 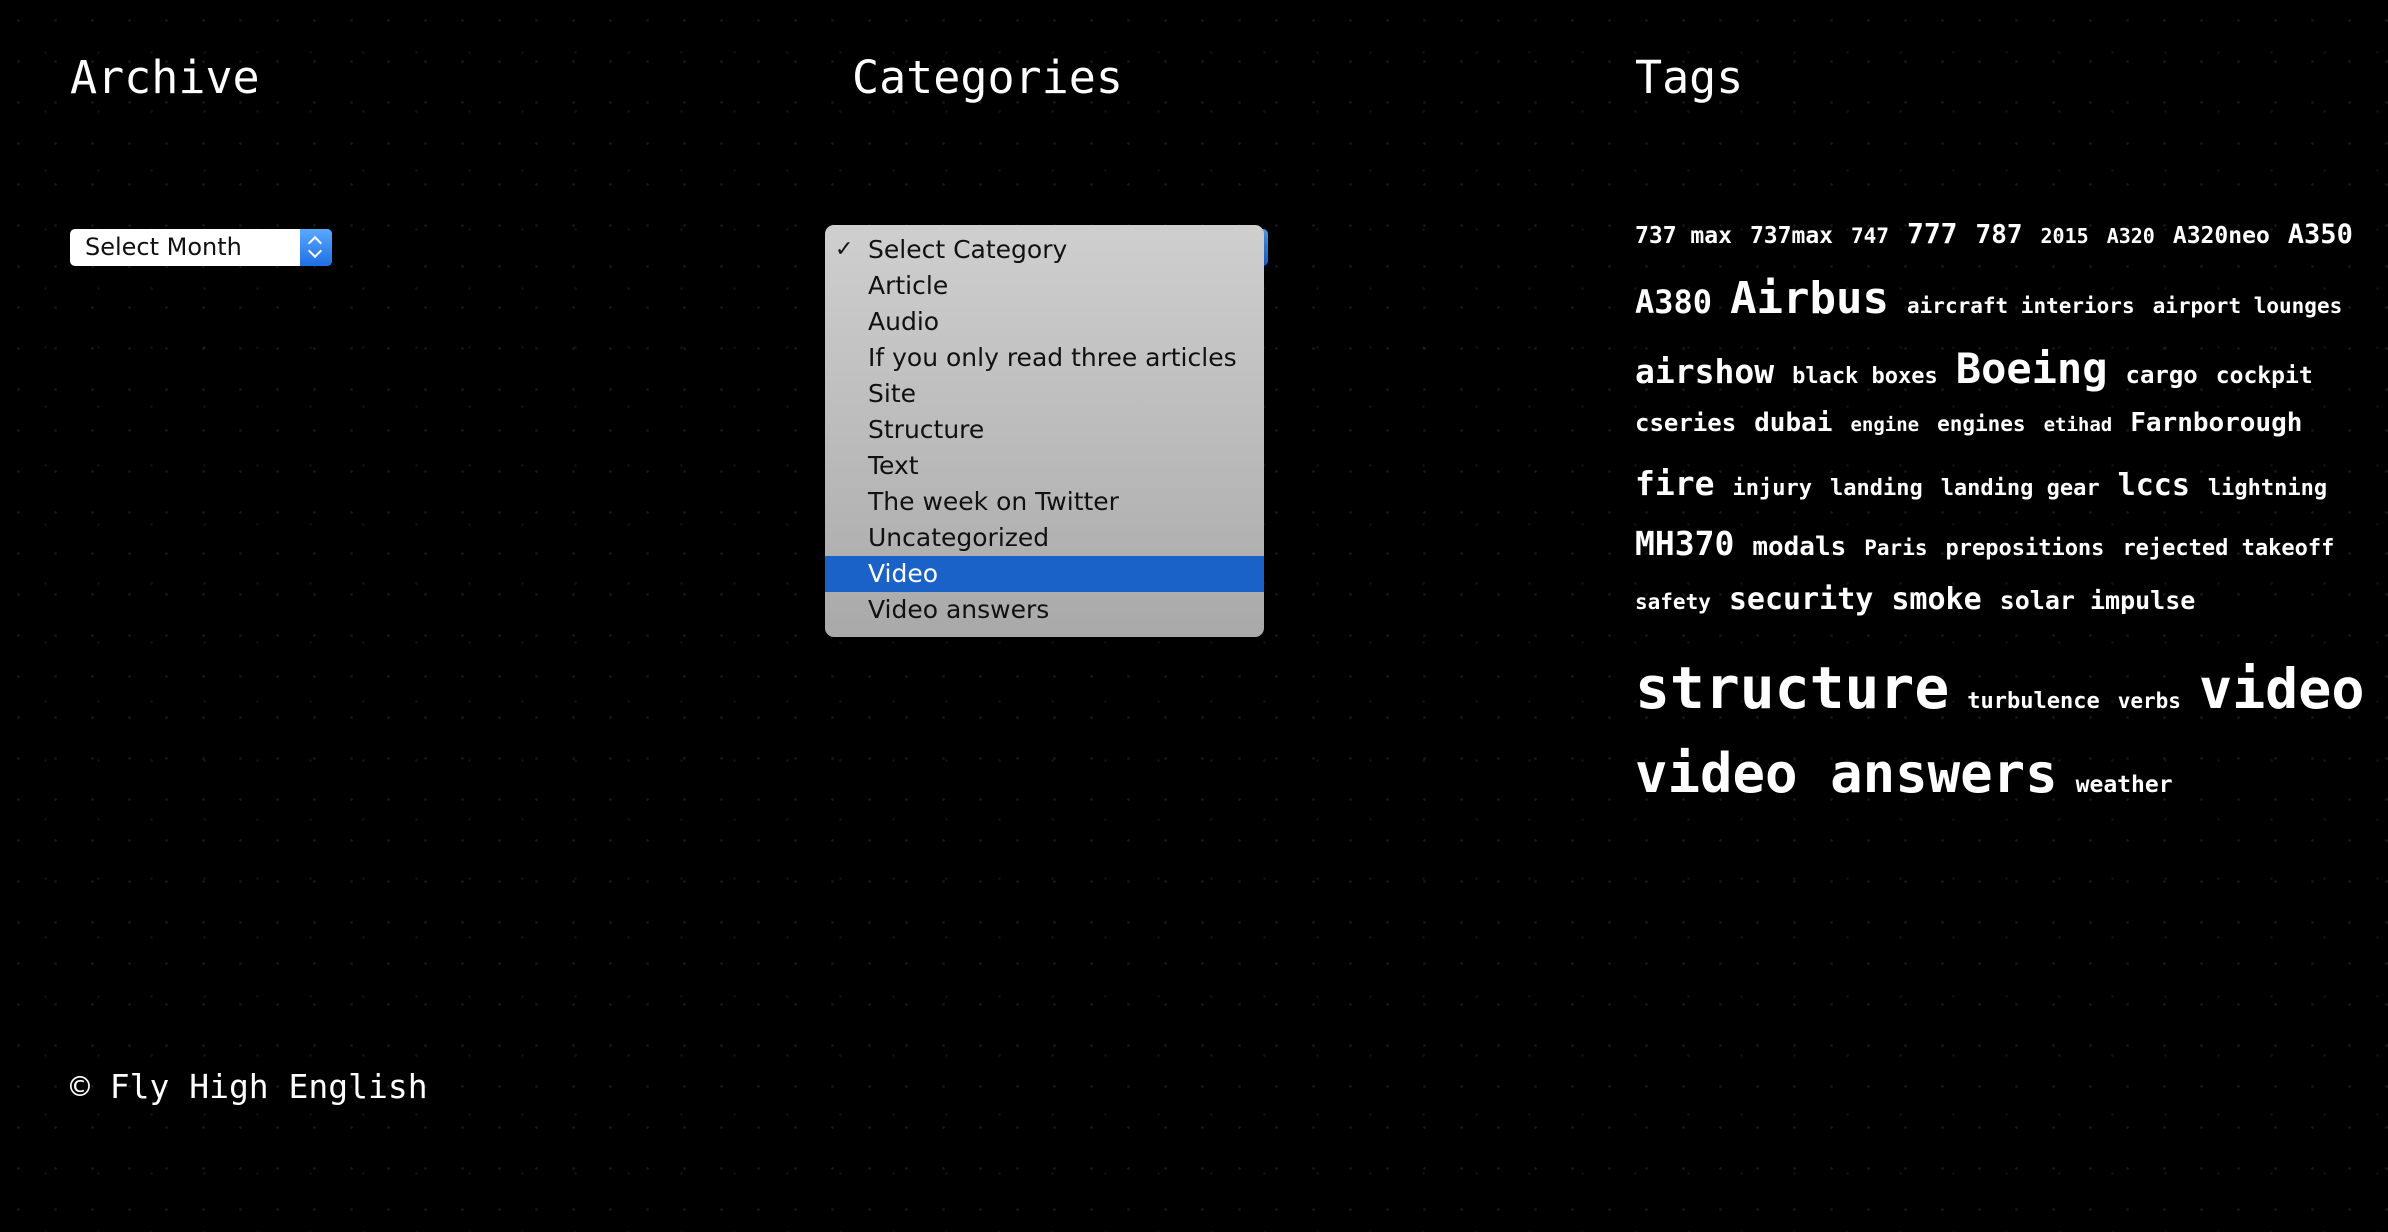 I want to click on category-option-label: Uncategorized, so click(x=959, y=537).